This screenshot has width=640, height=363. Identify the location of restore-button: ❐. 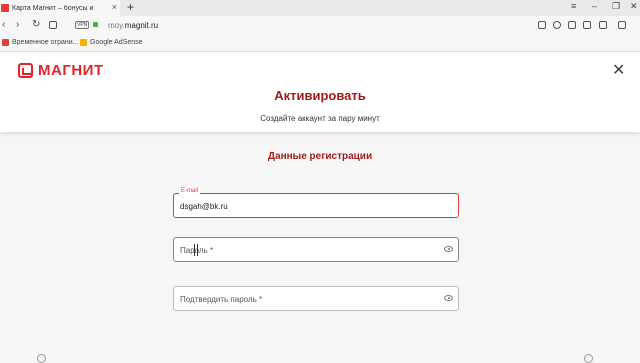
(616, 6).